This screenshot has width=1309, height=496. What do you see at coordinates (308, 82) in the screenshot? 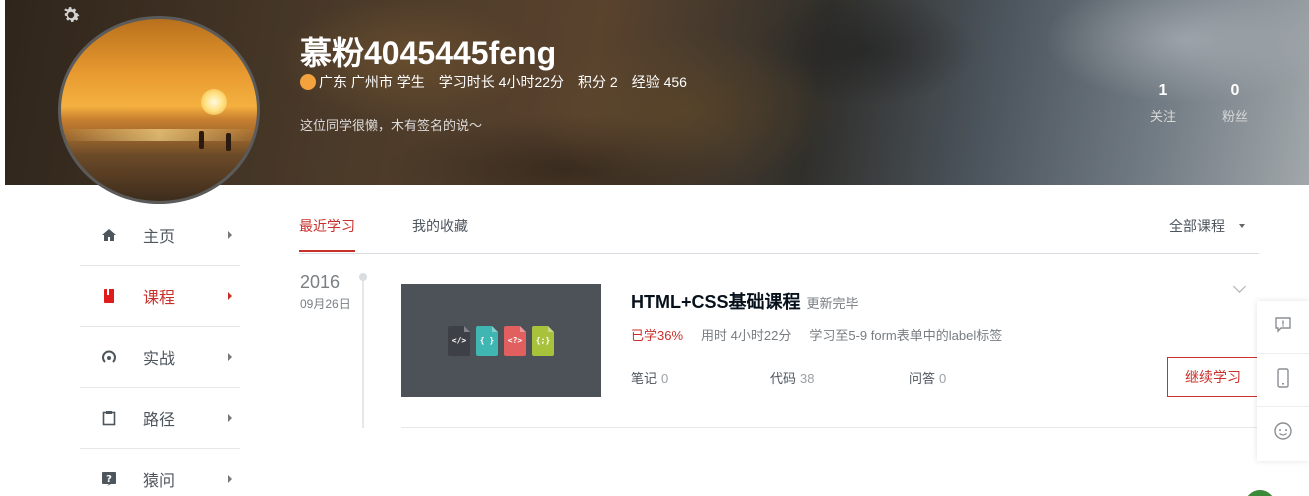
I see `gender-icon` at bounding box center [308, 82].